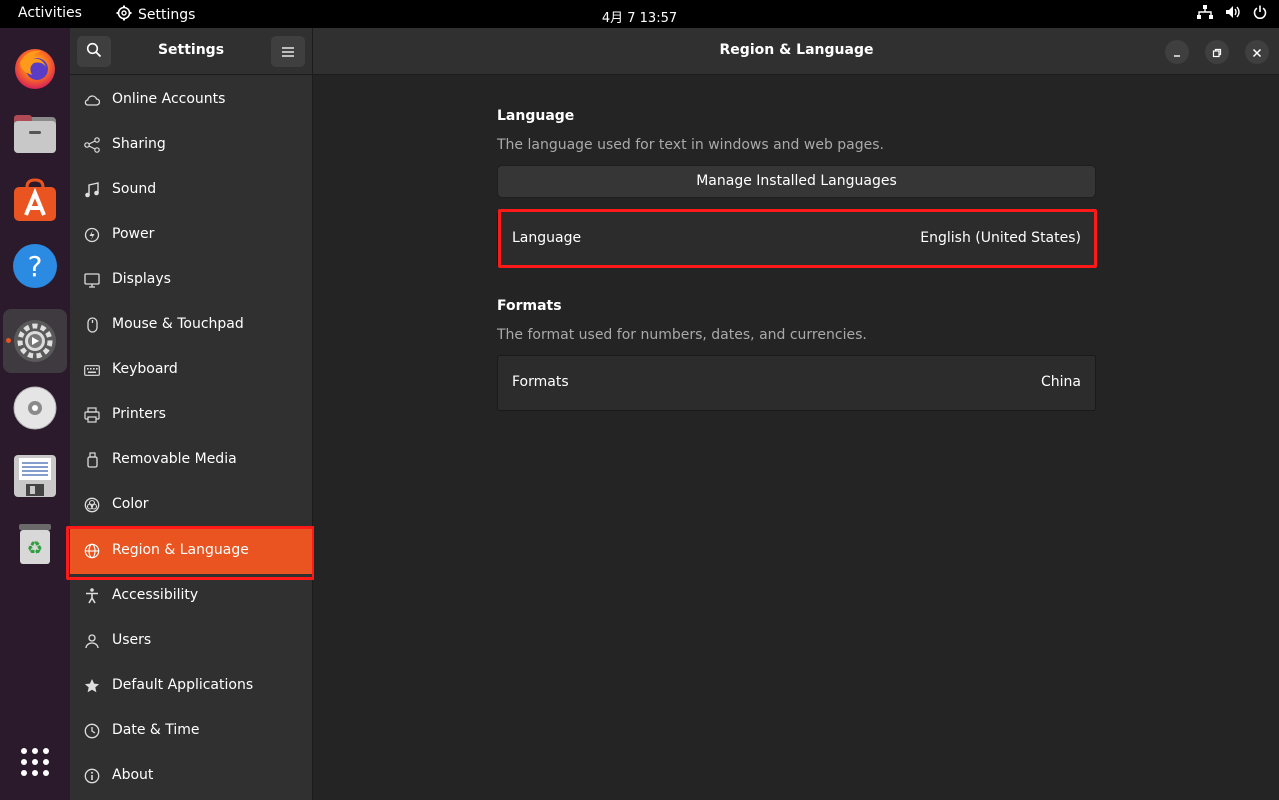 This screenshot has height=800, width=1279. What do you see at coordinates (797, 238) in the screenshot?
I see `language-highlight-box` at bounding box center [797, 238].